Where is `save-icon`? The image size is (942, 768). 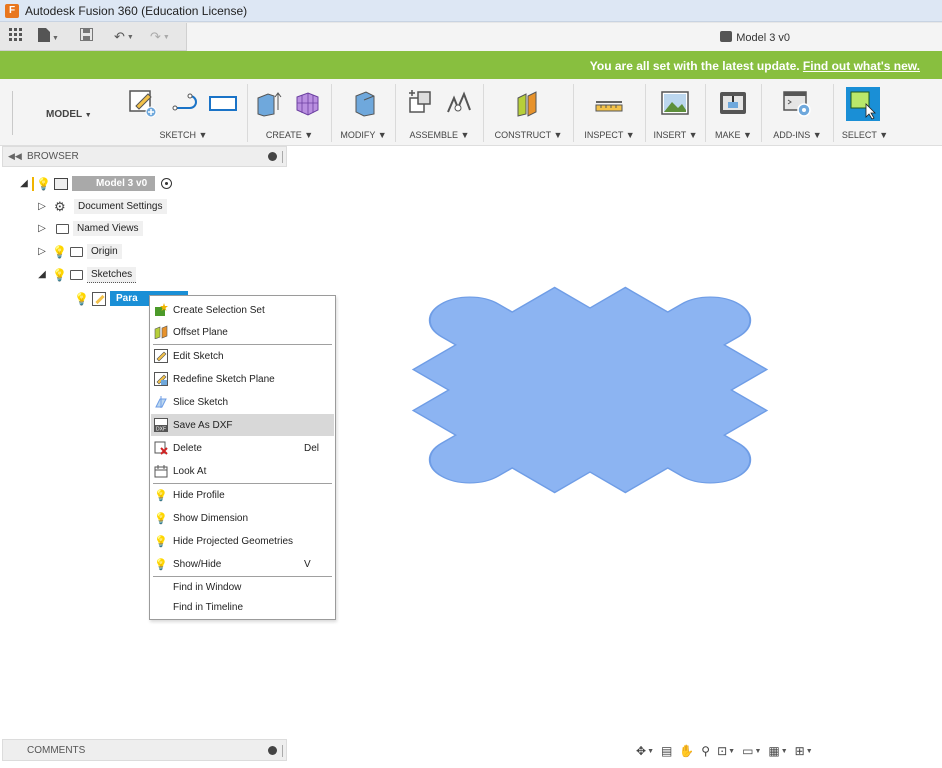
save-icon is located at coordinates (86, 34).